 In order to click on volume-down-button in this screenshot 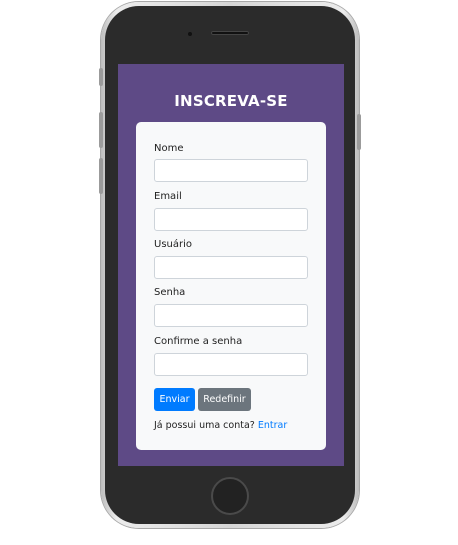, I will do `click(101, 176)`.